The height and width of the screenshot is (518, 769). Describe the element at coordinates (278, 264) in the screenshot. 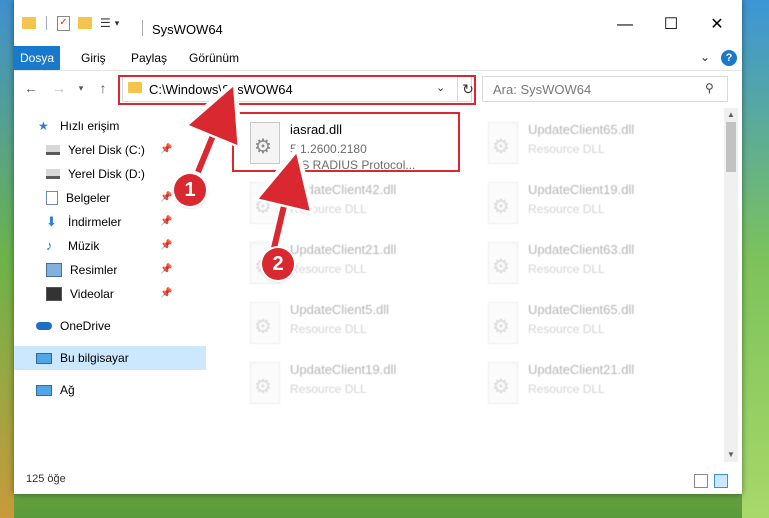

I see `callout-2: 2` at that location.